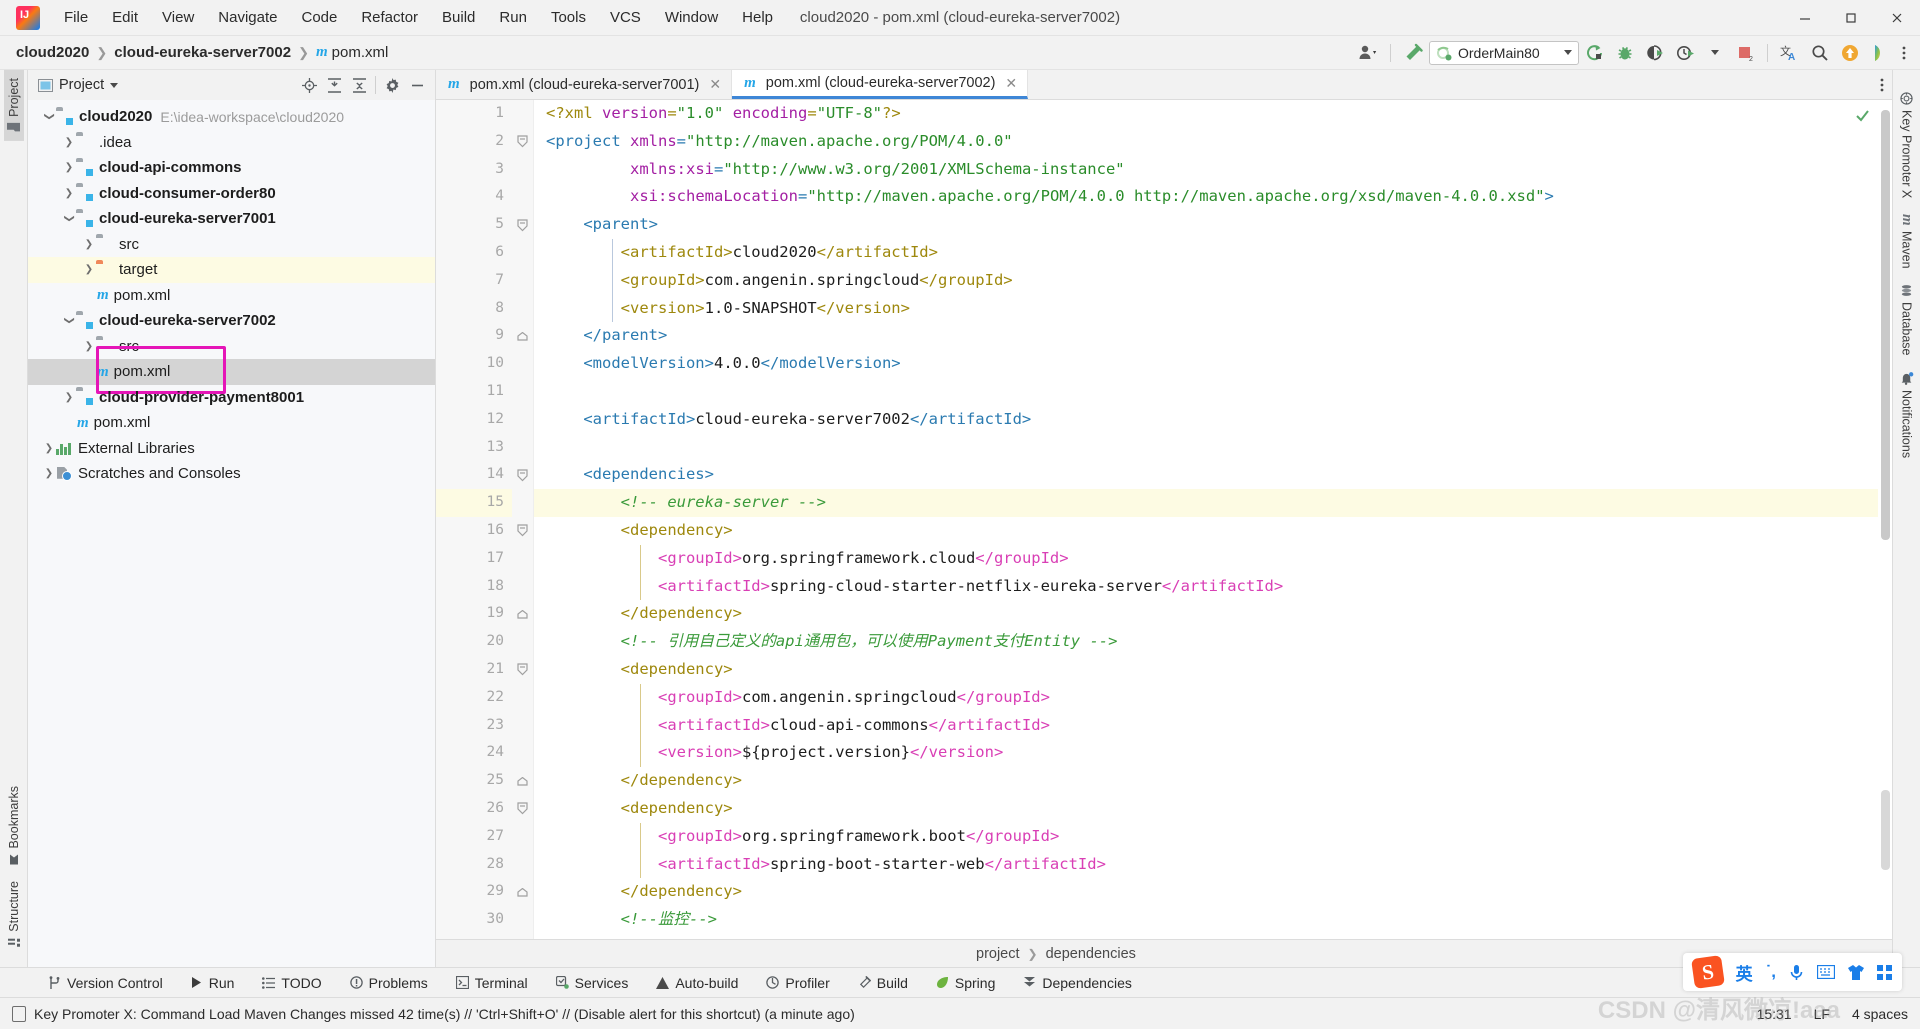 This screenshot has height=1029, width=1920. Describe the element at coordinates (1851, 18) in the screenshot. I see `maximize-button` at that location.